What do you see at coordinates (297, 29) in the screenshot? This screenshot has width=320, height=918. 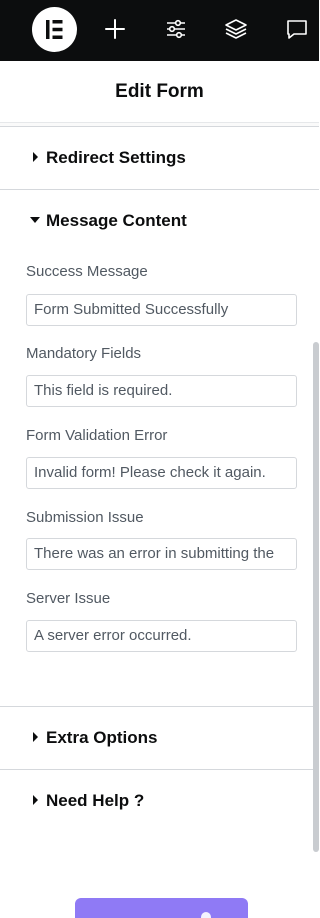 I see `chat-icon` at bounding box center [297, 29].